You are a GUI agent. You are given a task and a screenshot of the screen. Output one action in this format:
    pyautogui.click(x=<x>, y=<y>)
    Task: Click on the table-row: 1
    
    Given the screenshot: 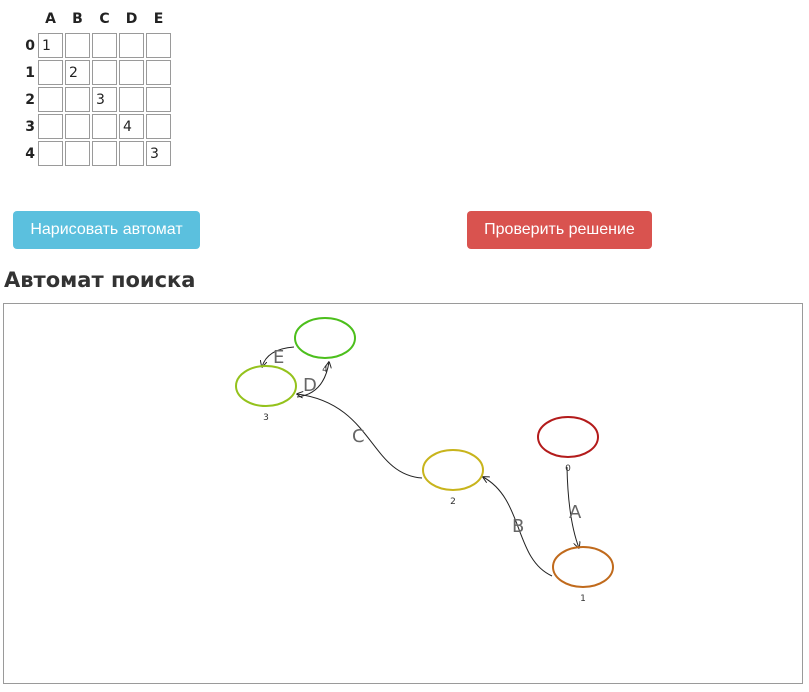 What is the action you would take?
    pyautogui.click(x=95, y=72)
    